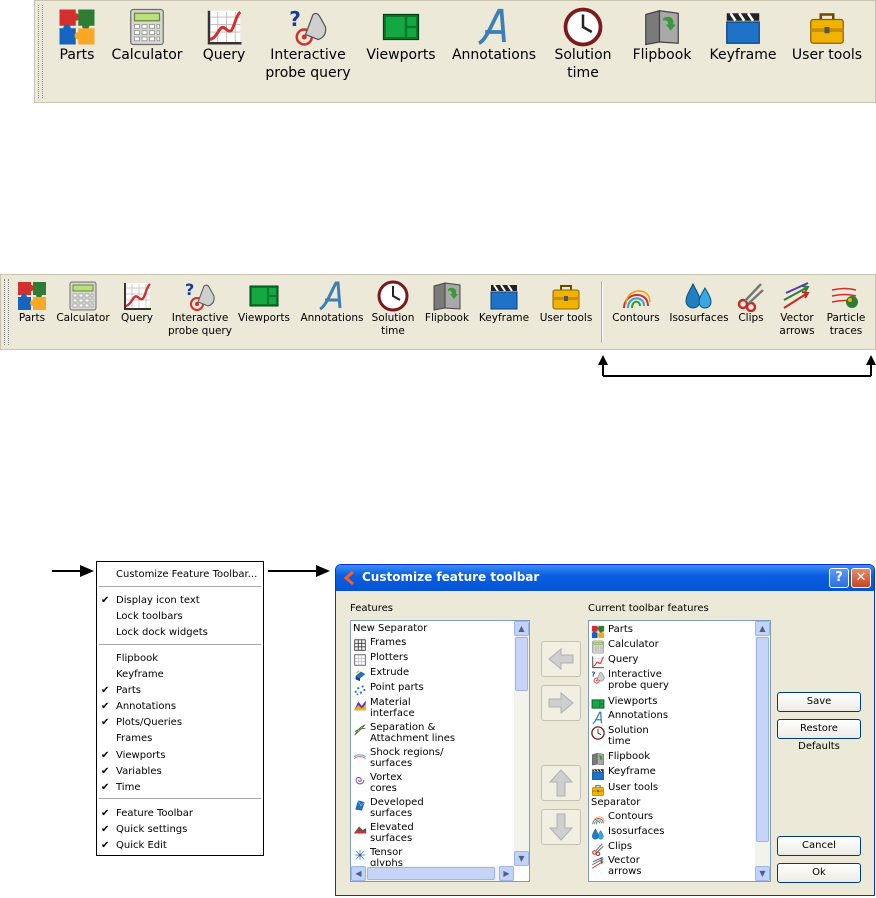 The height and width of the screenshot is (898, 876). Describe the element at coordinates (180, 644) in the screenshot. I see `menu-separator` at that location.